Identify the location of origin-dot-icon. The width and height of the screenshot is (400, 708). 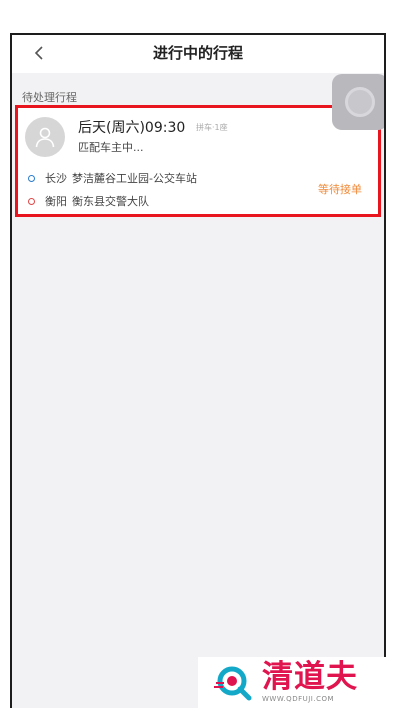
(31, 178).